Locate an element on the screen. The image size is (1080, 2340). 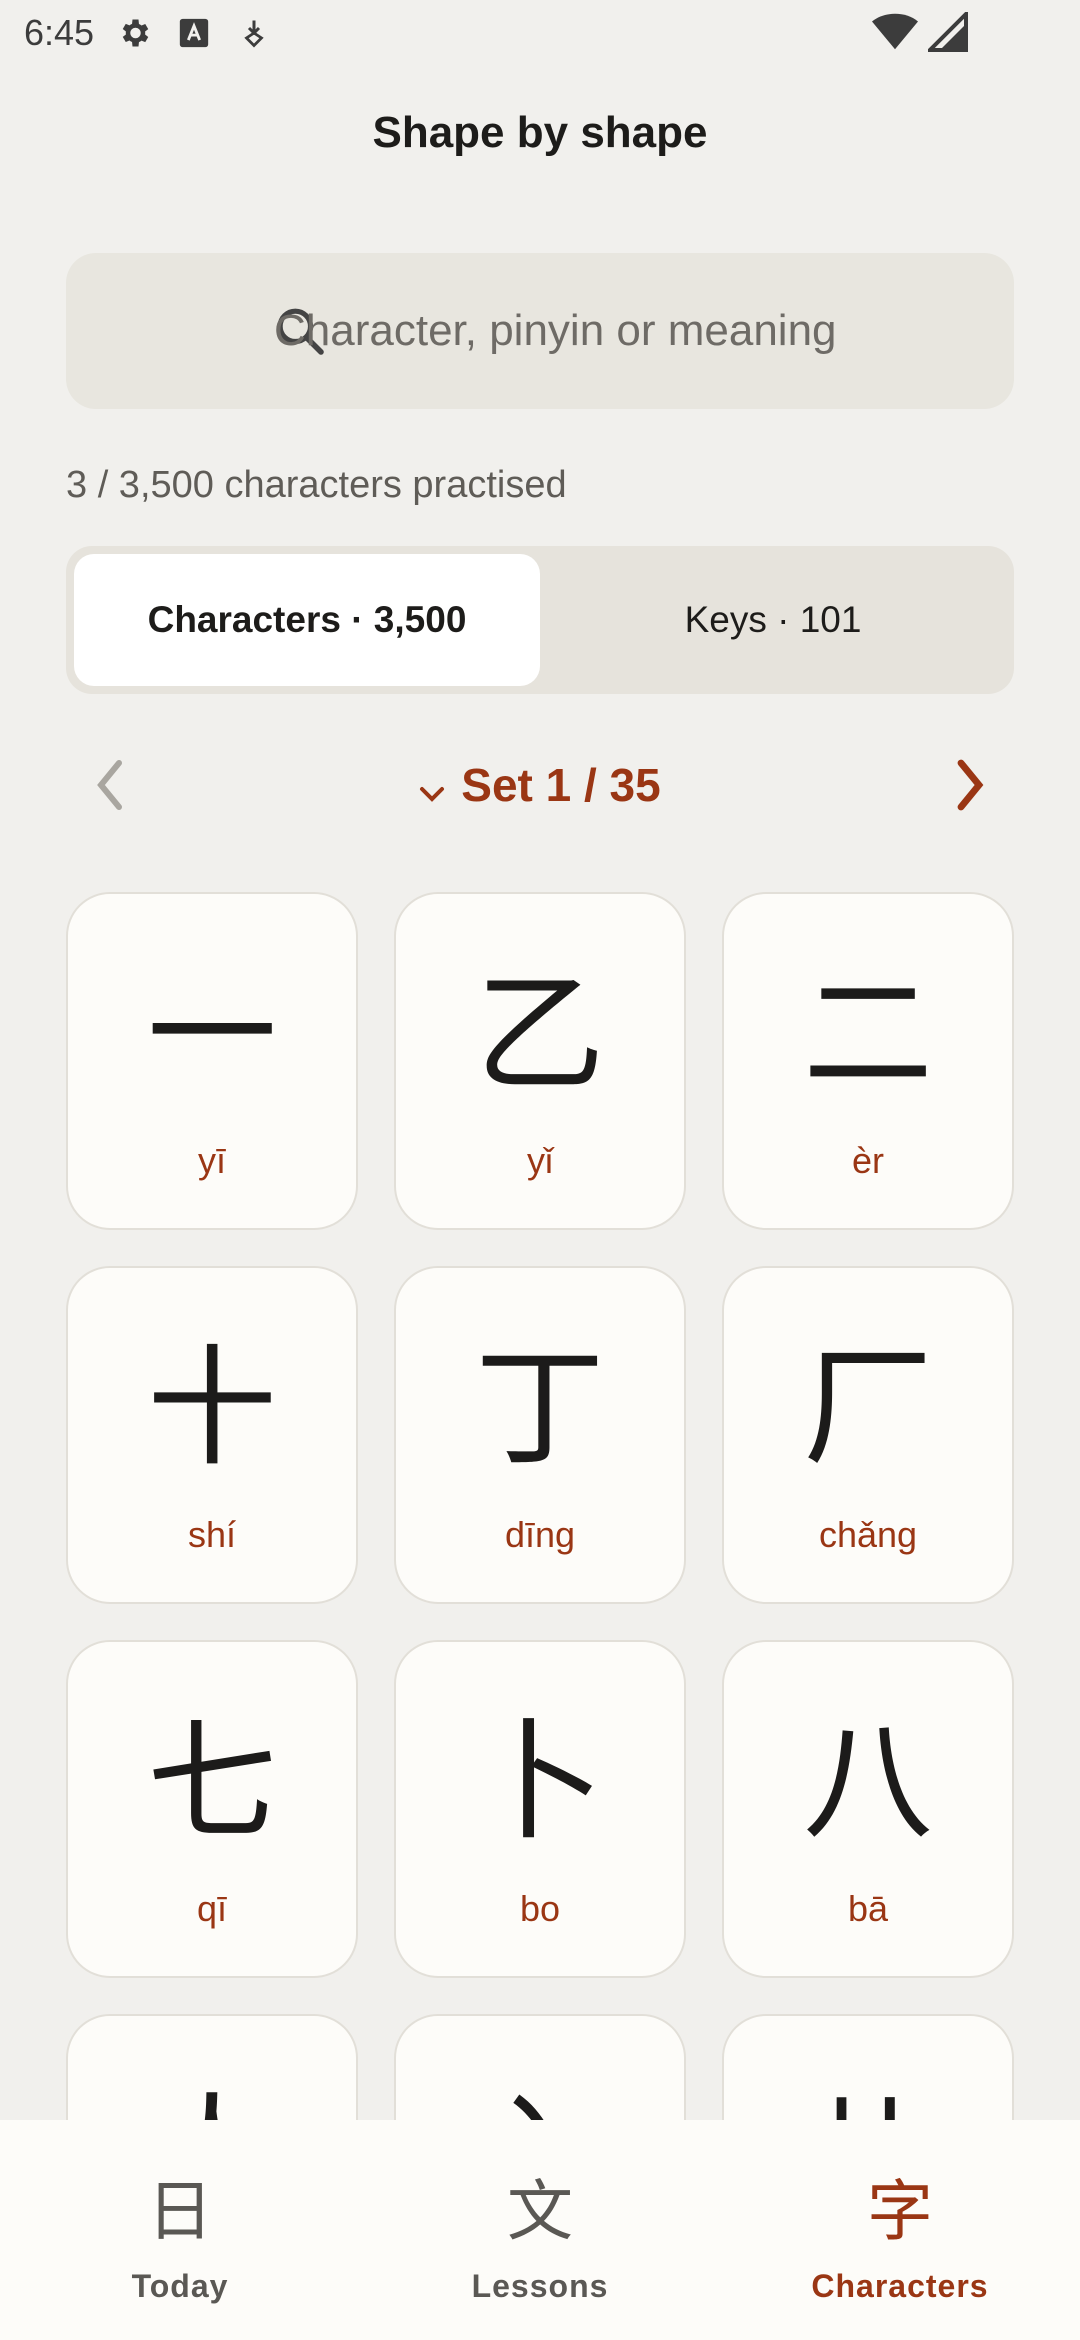
next-set-button is located at coordinates (969, 785).